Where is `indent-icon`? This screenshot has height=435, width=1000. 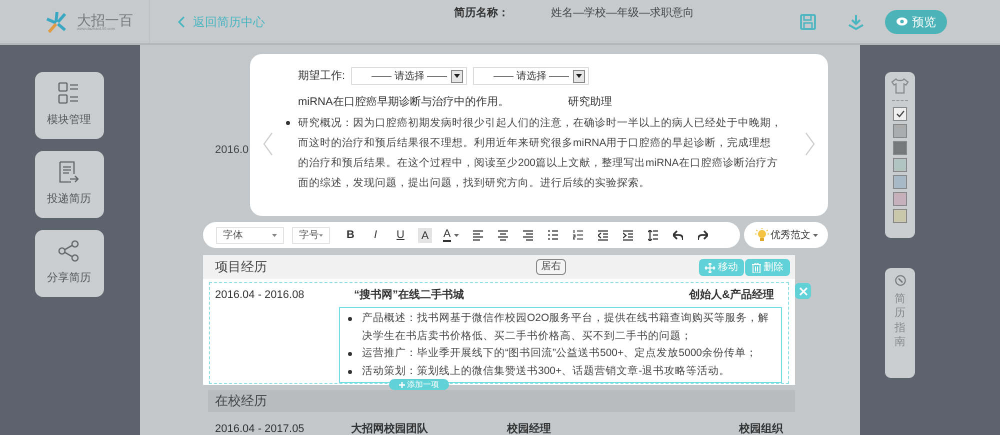 indent-icon is located at coordinates (627, 235).